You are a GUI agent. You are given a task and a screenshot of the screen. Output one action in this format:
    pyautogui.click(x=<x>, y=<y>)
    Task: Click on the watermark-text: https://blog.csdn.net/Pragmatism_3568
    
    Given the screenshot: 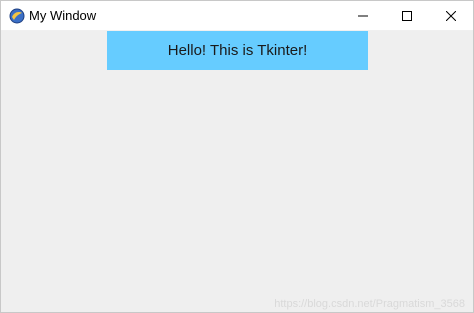 What is the action you would take?
    pyautogui.click(x=369, y=304)
    